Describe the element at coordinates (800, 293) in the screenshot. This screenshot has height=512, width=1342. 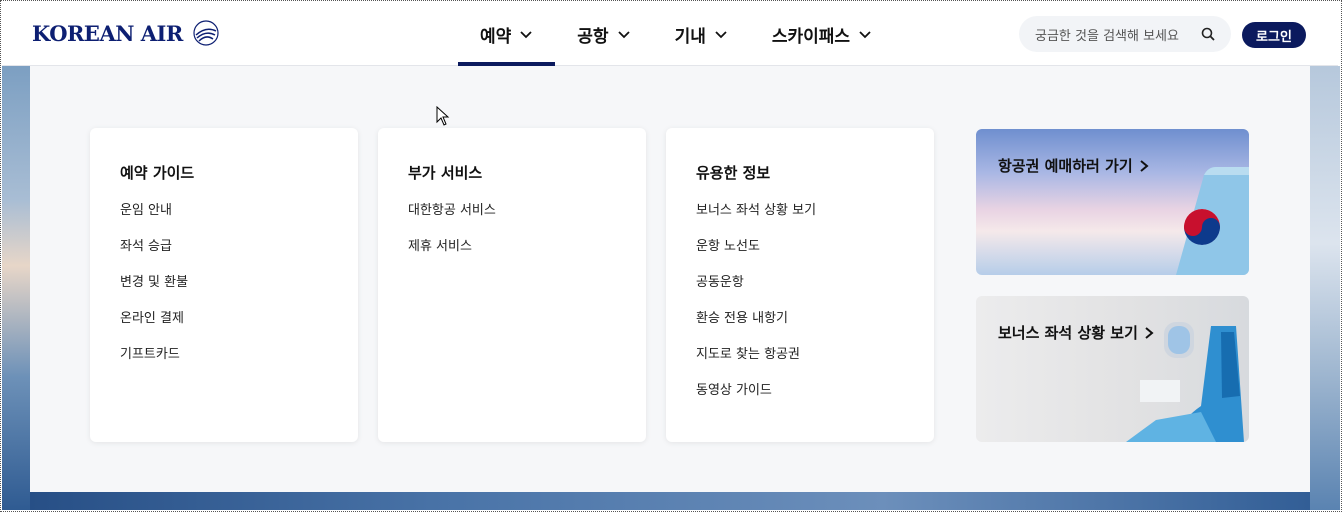
I see `menu-link: 공동운항` at that location.